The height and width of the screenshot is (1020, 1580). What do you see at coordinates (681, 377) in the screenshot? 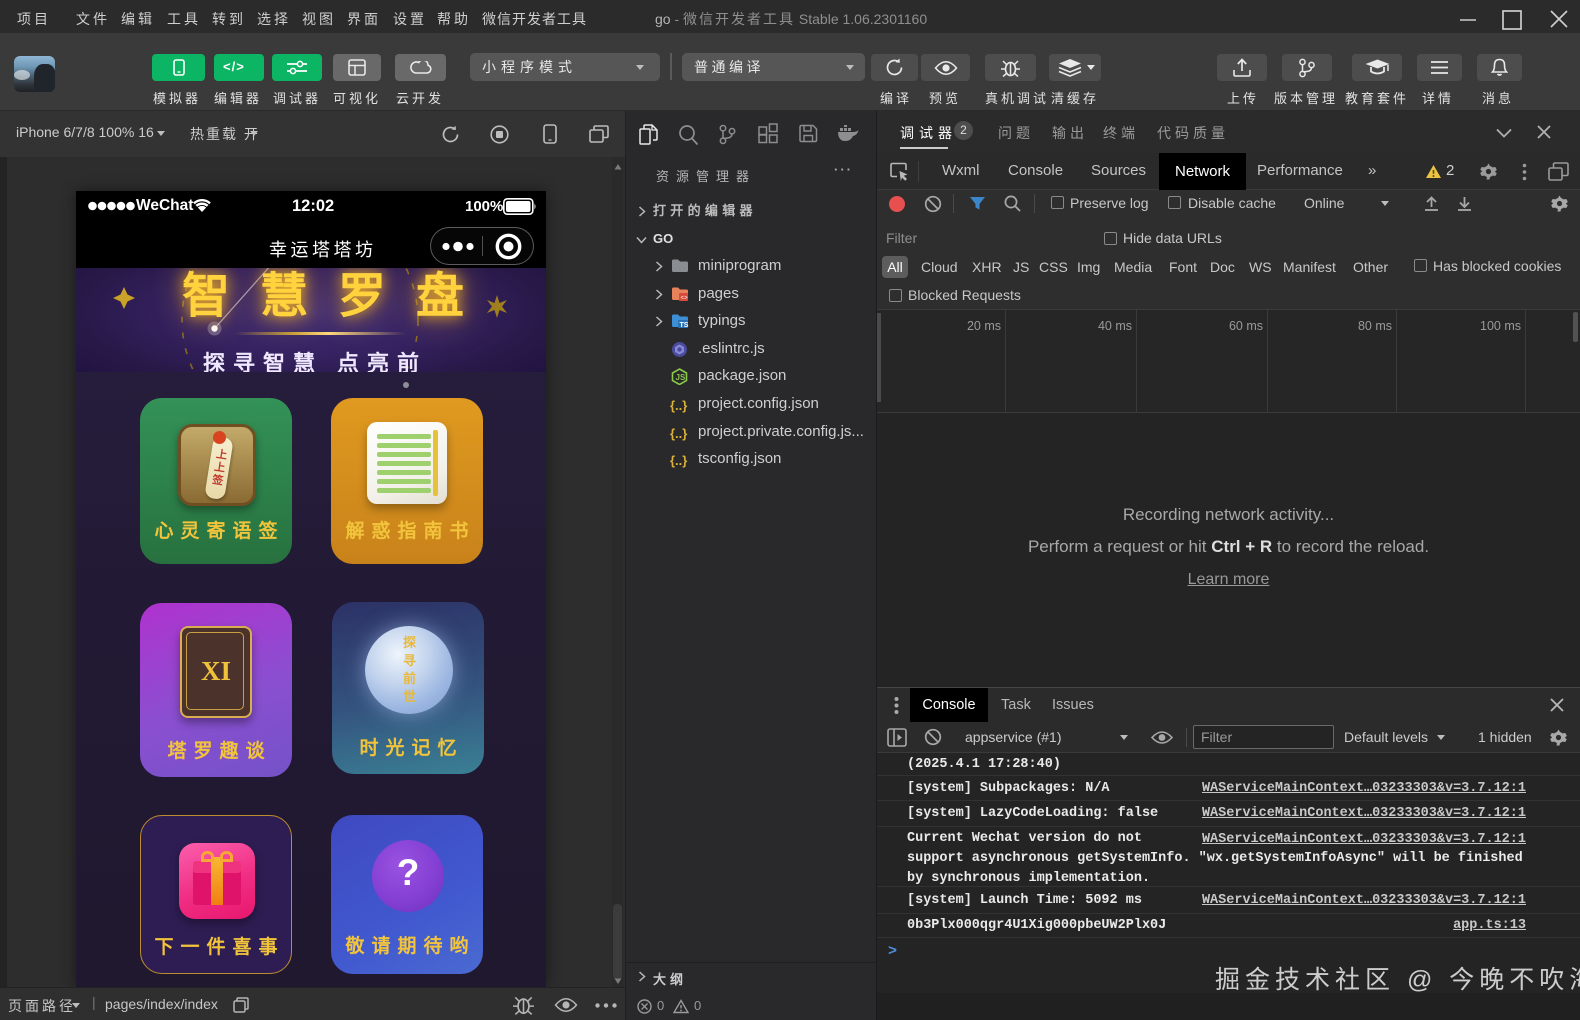
I see `svg-text: JS` at bounding box center [681, 377].